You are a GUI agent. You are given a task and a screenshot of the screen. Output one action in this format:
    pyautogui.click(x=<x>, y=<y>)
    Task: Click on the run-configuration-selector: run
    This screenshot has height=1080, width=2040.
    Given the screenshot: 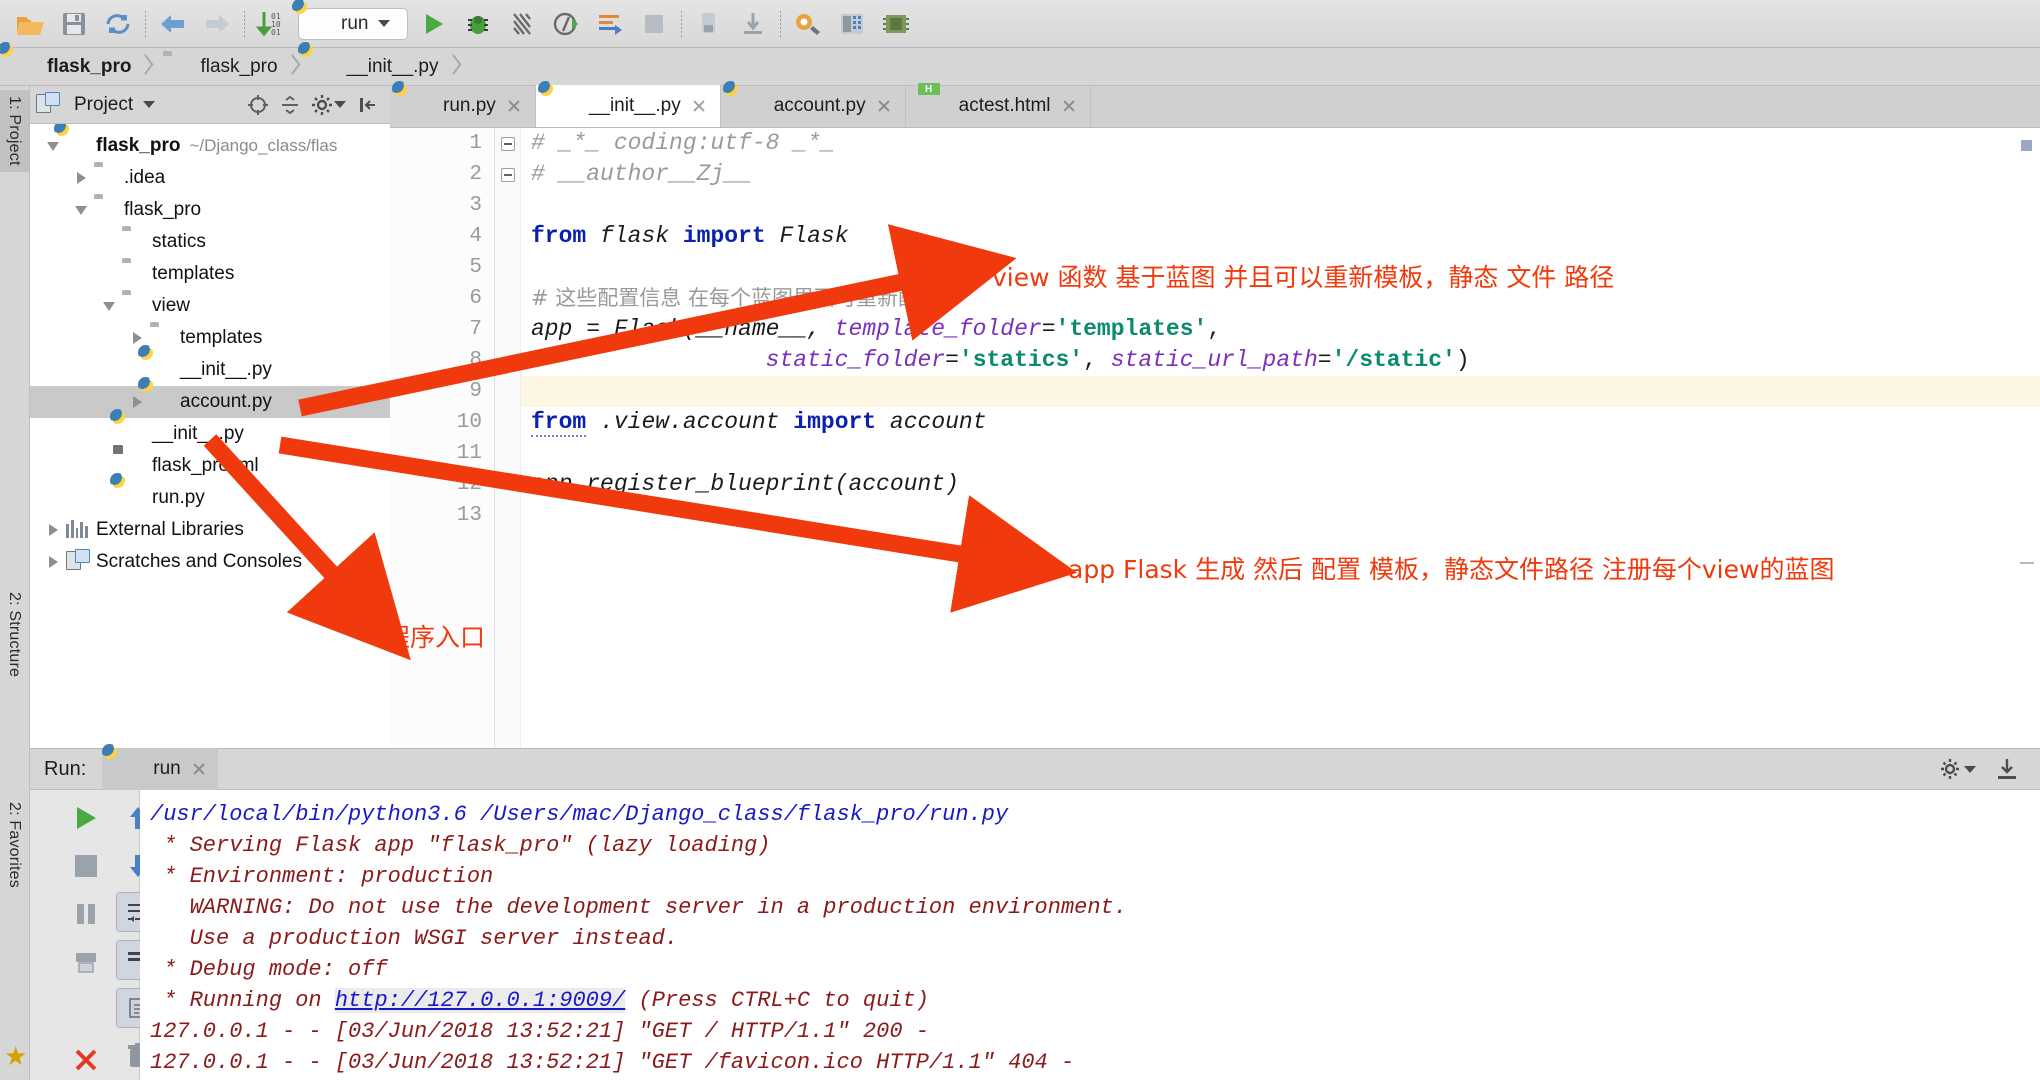 What is the action you would take?
    pyautogui.click(x=353, y=23)
    